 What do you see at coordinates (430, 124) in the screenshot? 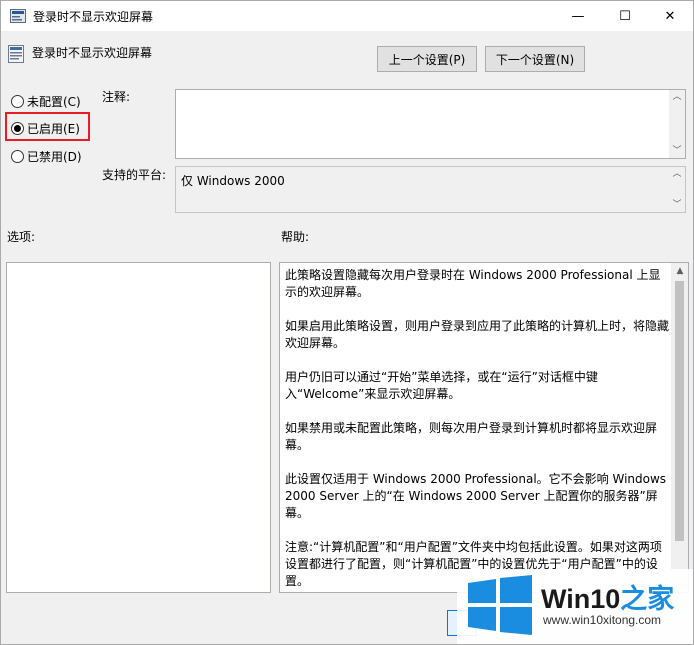
I see `comment-textarea: ︿ ﹀` at bounding box center [430, 124].